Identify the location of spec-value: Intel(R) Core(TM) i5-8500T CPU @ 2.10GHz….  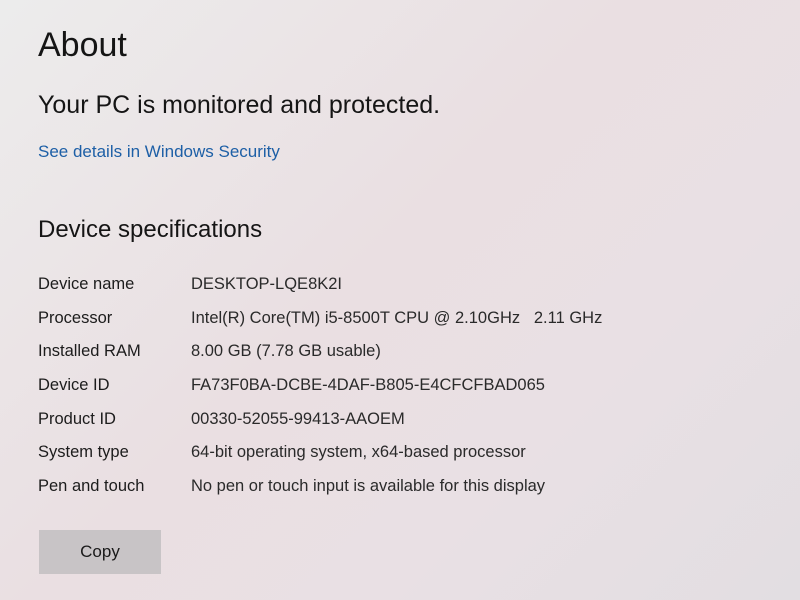
(397, 317).